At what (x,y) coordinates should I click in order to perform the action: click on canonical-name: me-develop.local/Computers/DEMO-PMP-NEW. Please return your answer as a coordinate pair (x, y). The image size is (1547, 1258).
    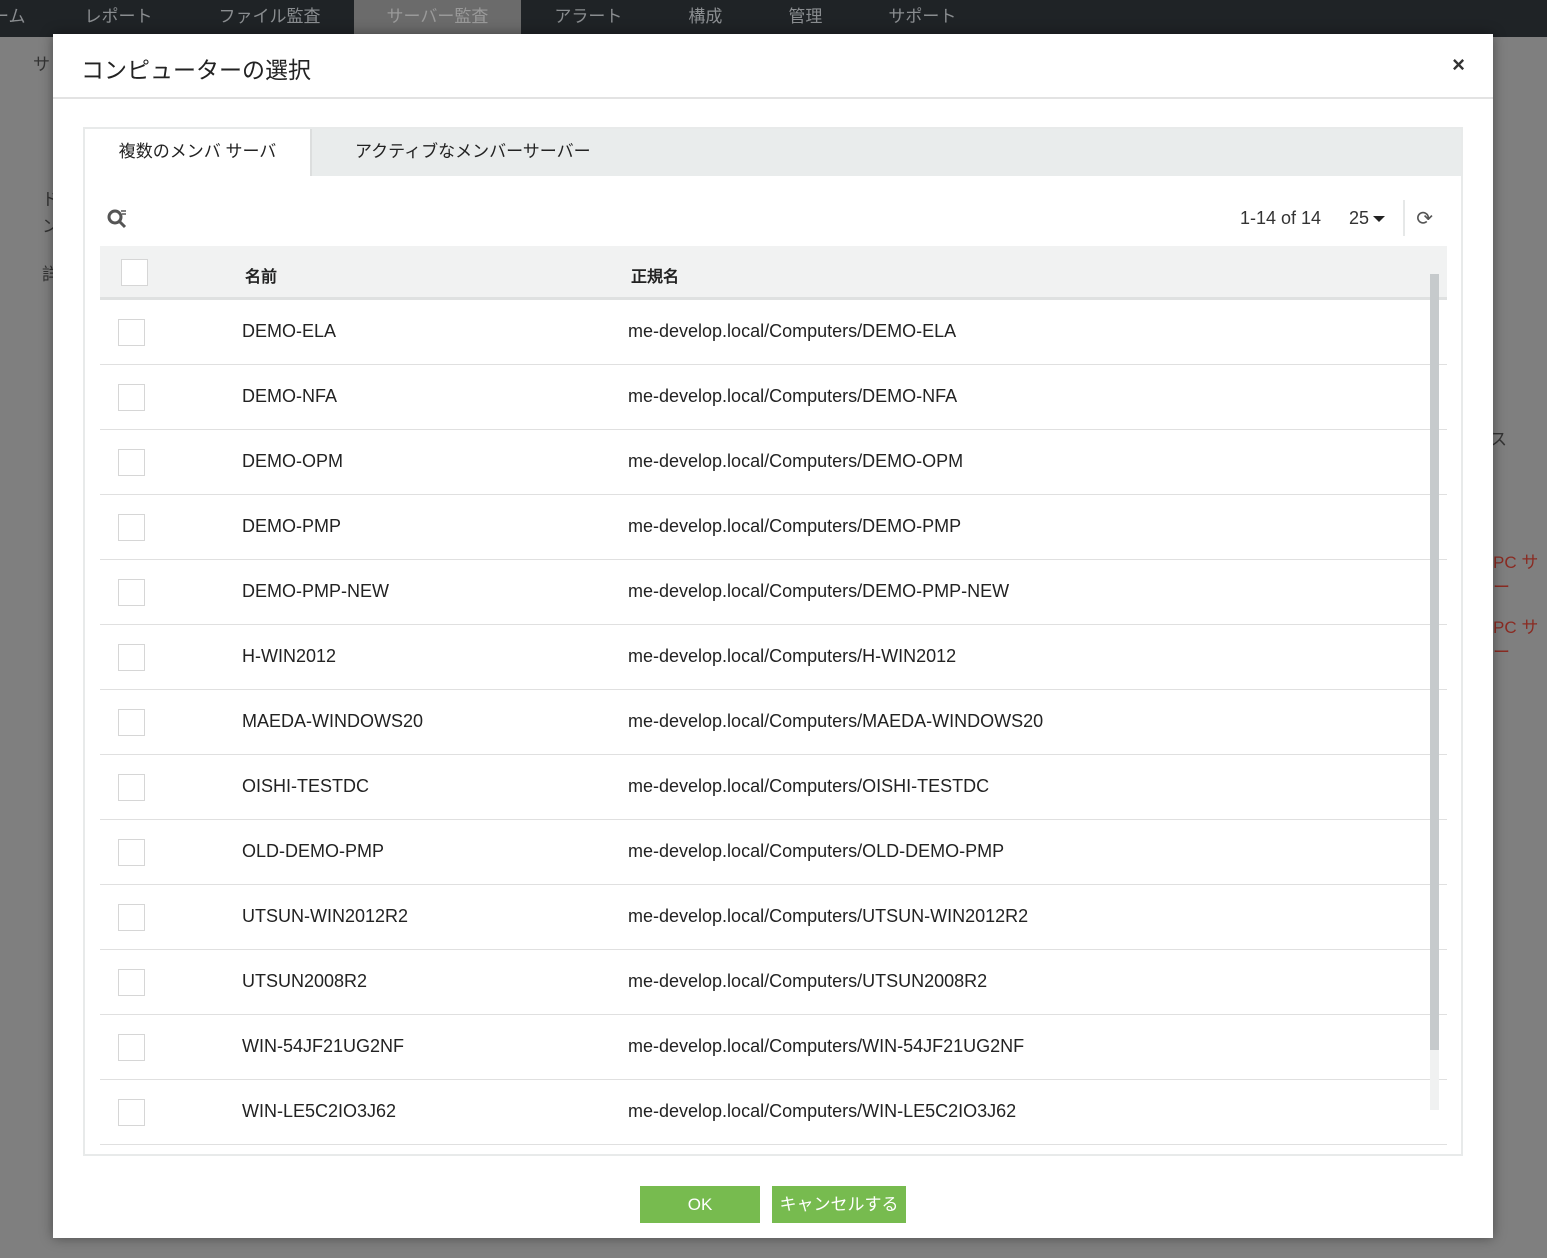
    Looking at the image, I should click on (819, 591).